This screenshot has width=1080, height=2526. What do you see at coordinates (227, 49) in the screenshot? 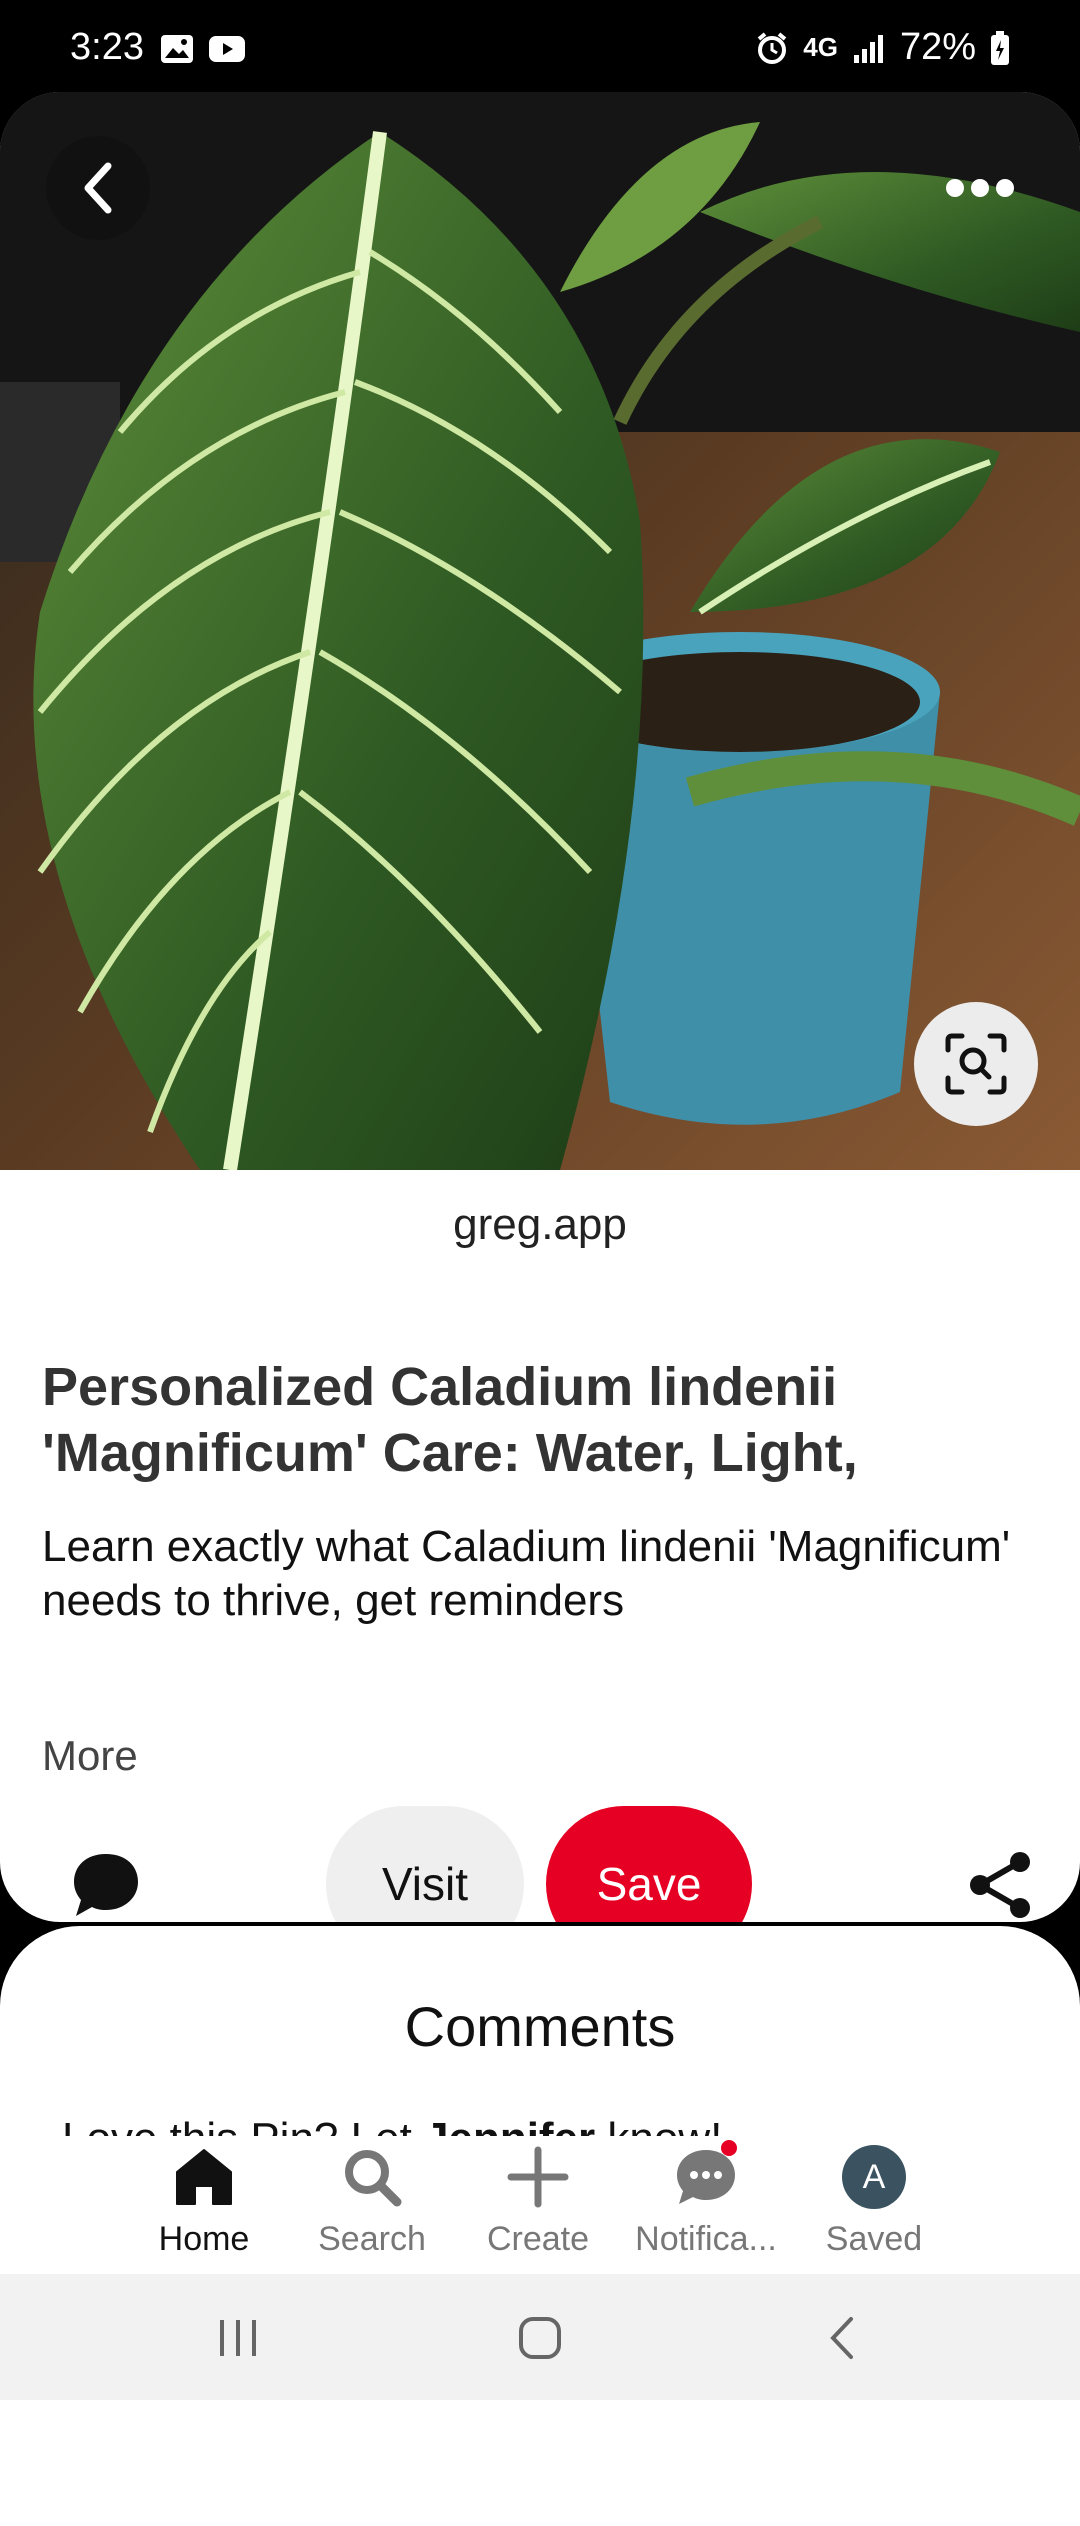
I see `youtube-icon` at bounding box center [227, 49].